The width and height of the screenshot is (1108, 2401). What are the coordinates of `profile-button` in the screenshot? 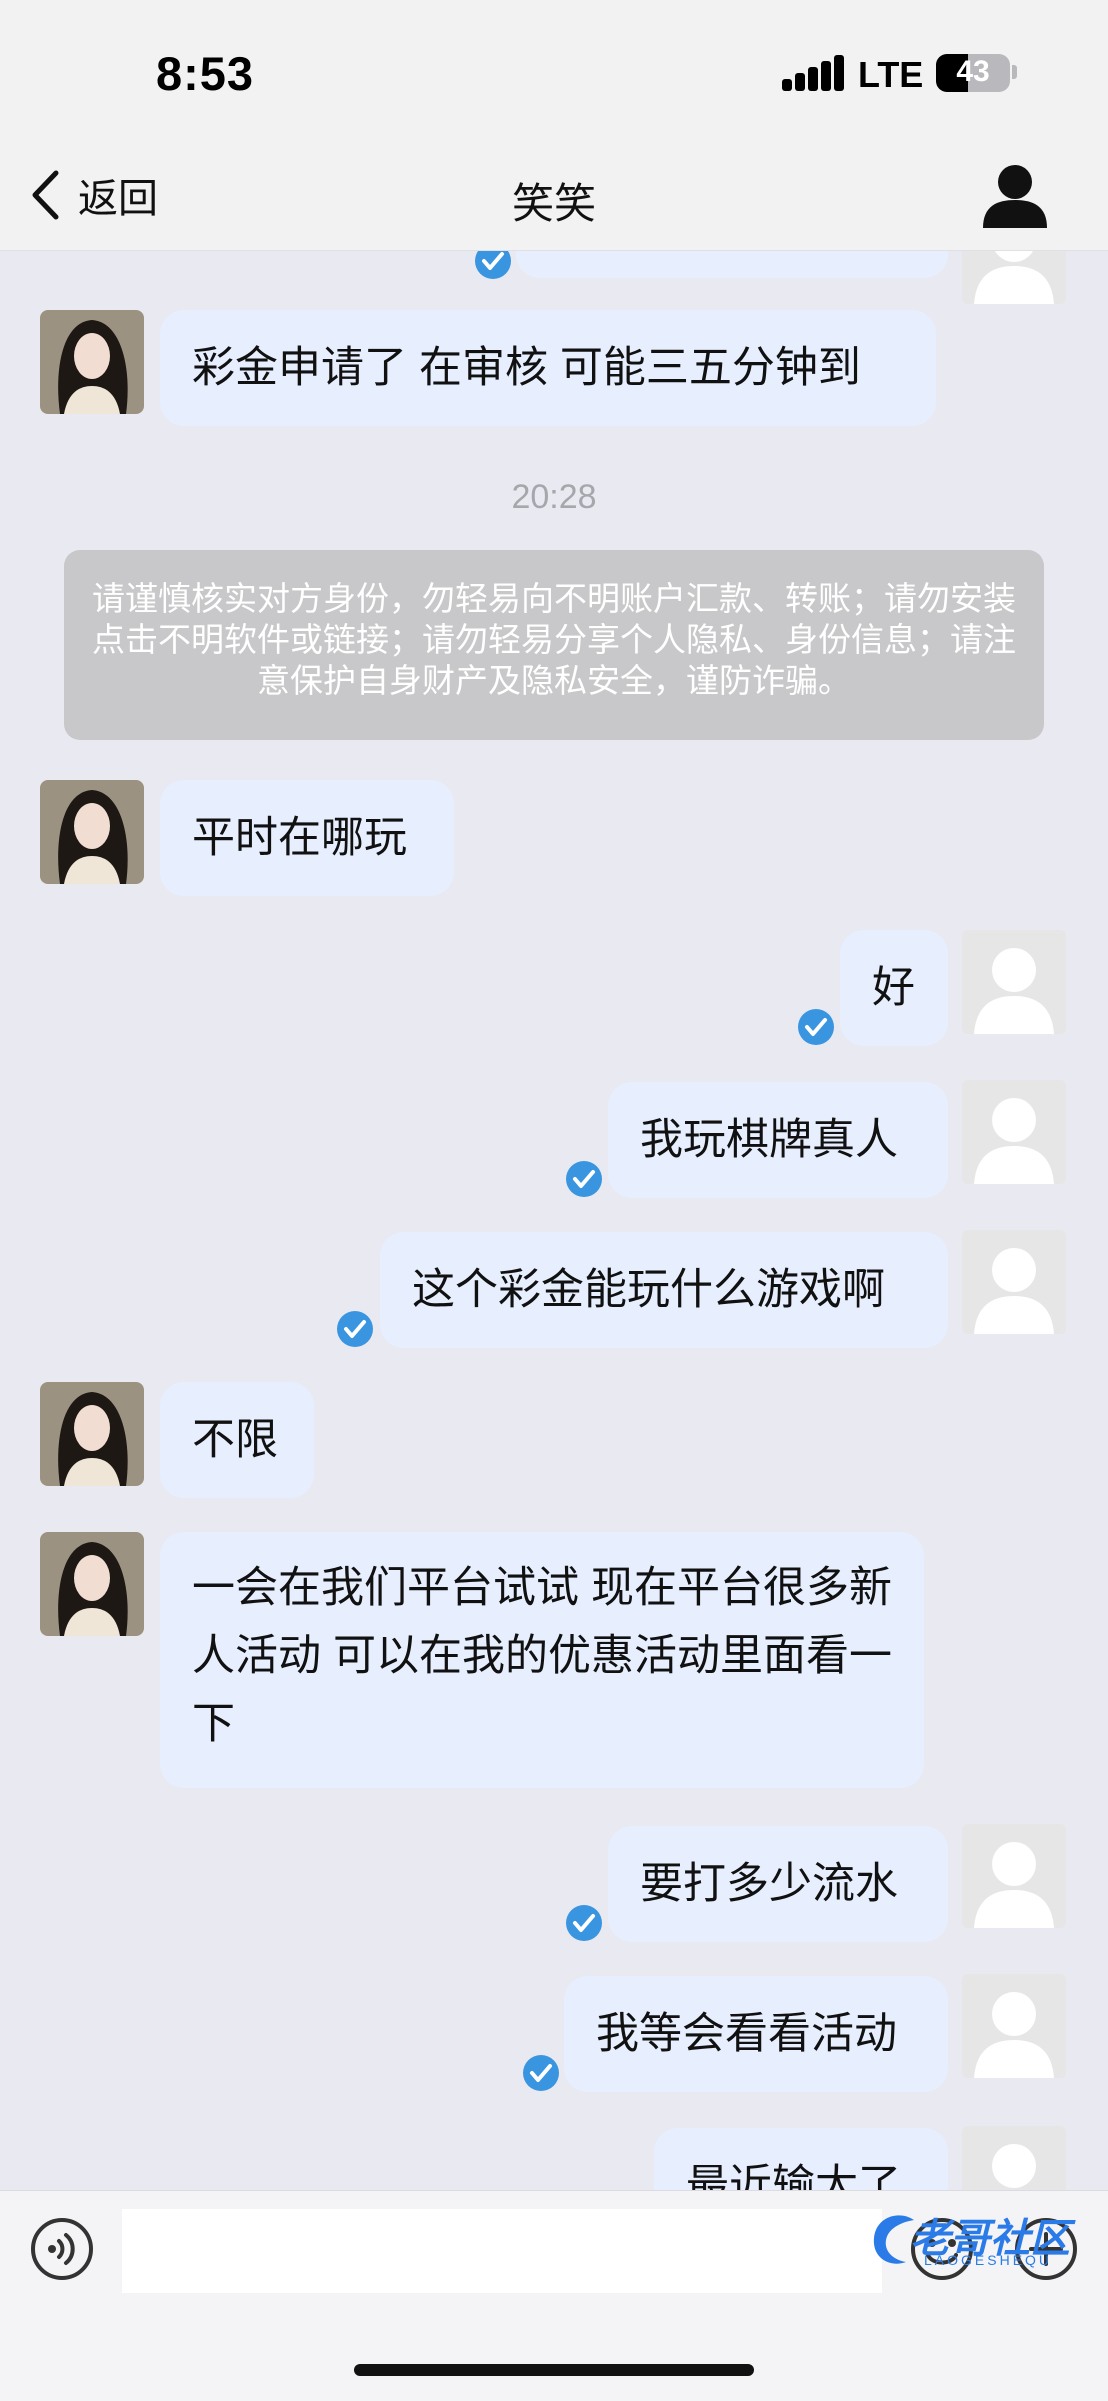 It's located at (1015, 195).